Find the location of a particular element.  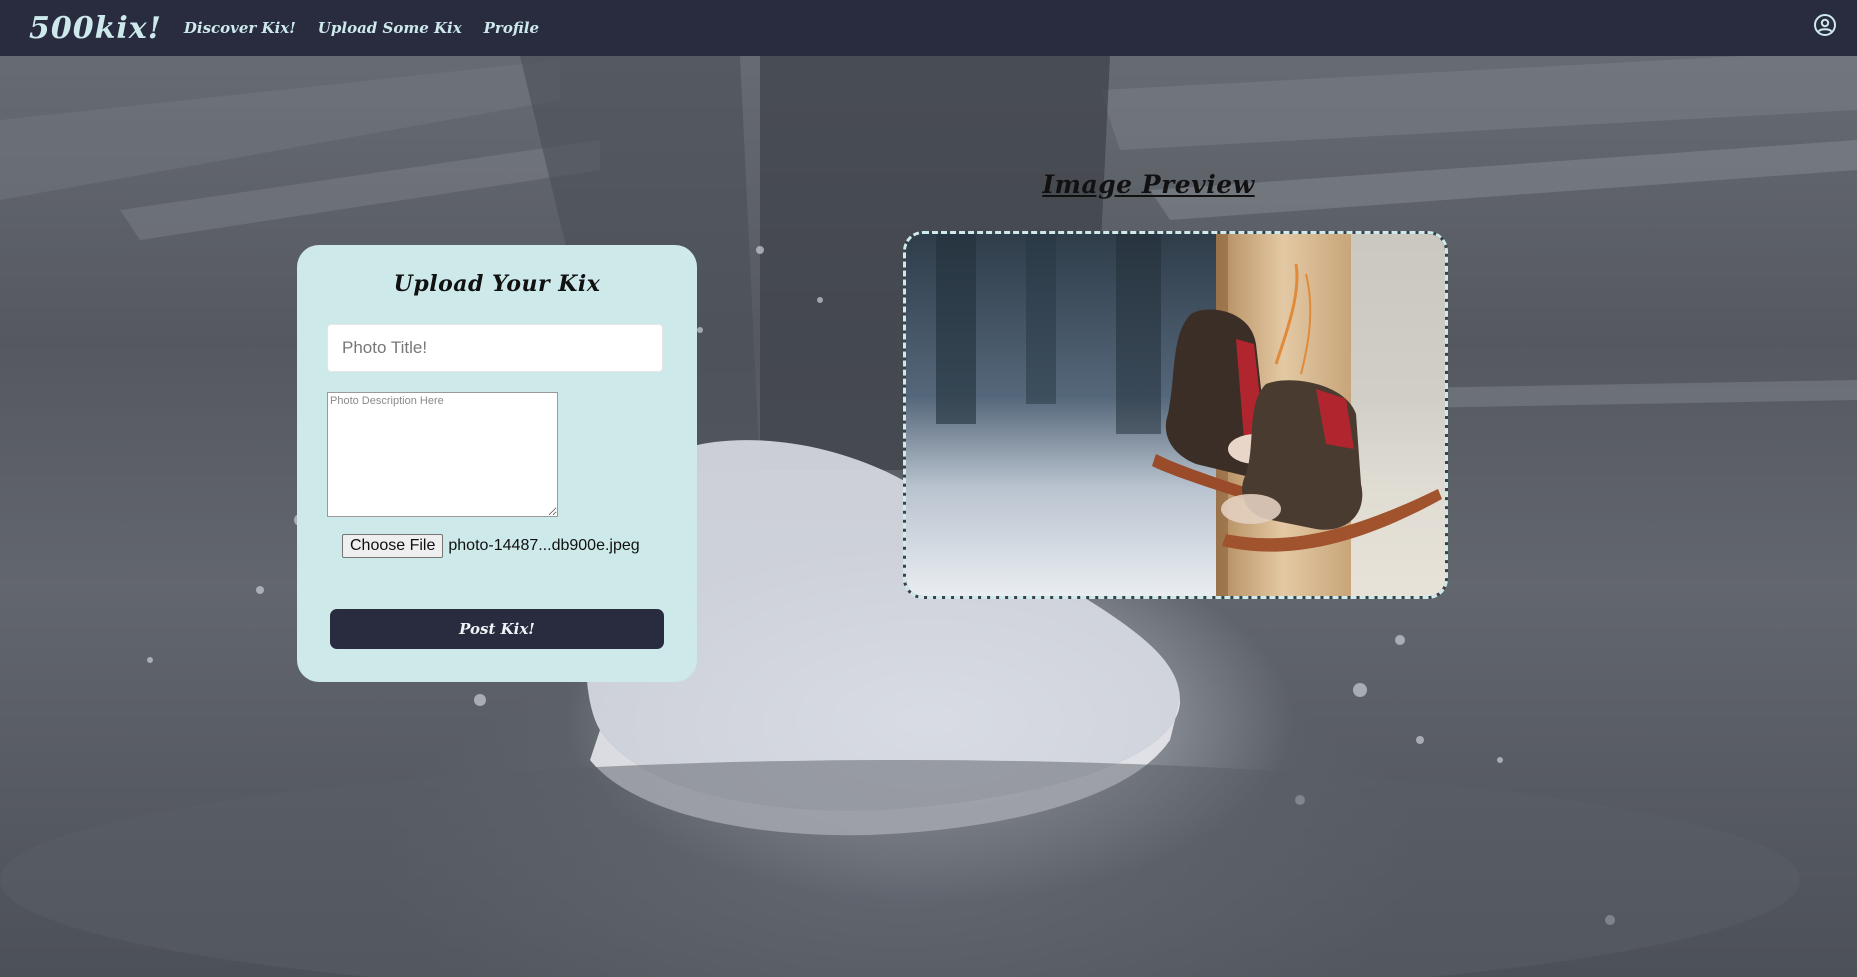

nav-link-discover: Discover Kix! is located at coordinates (240, 28).